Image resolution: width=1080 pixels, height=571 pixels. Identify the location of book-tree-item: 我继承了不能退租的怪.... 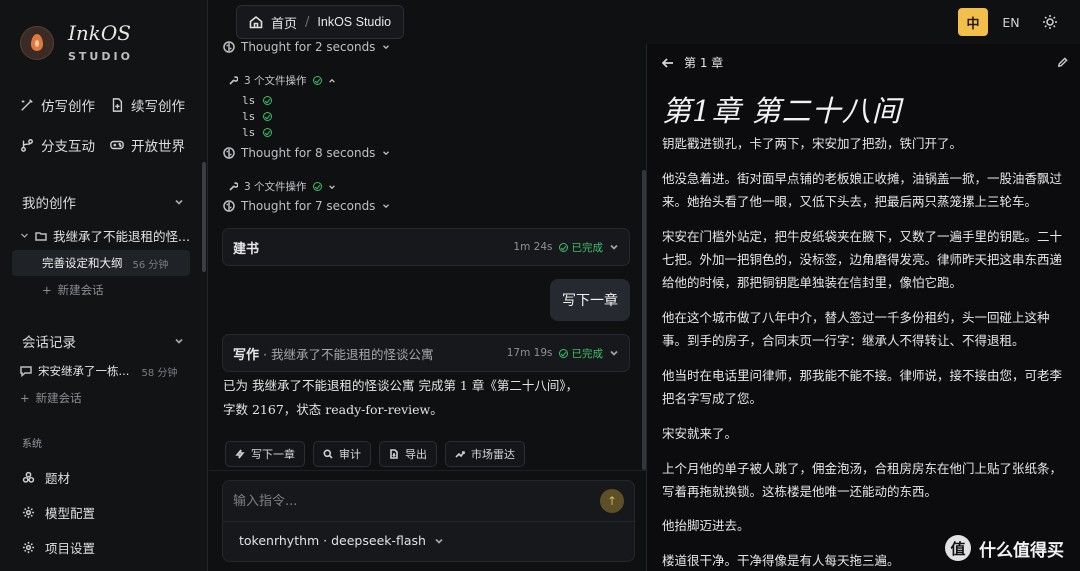
(105, 235).